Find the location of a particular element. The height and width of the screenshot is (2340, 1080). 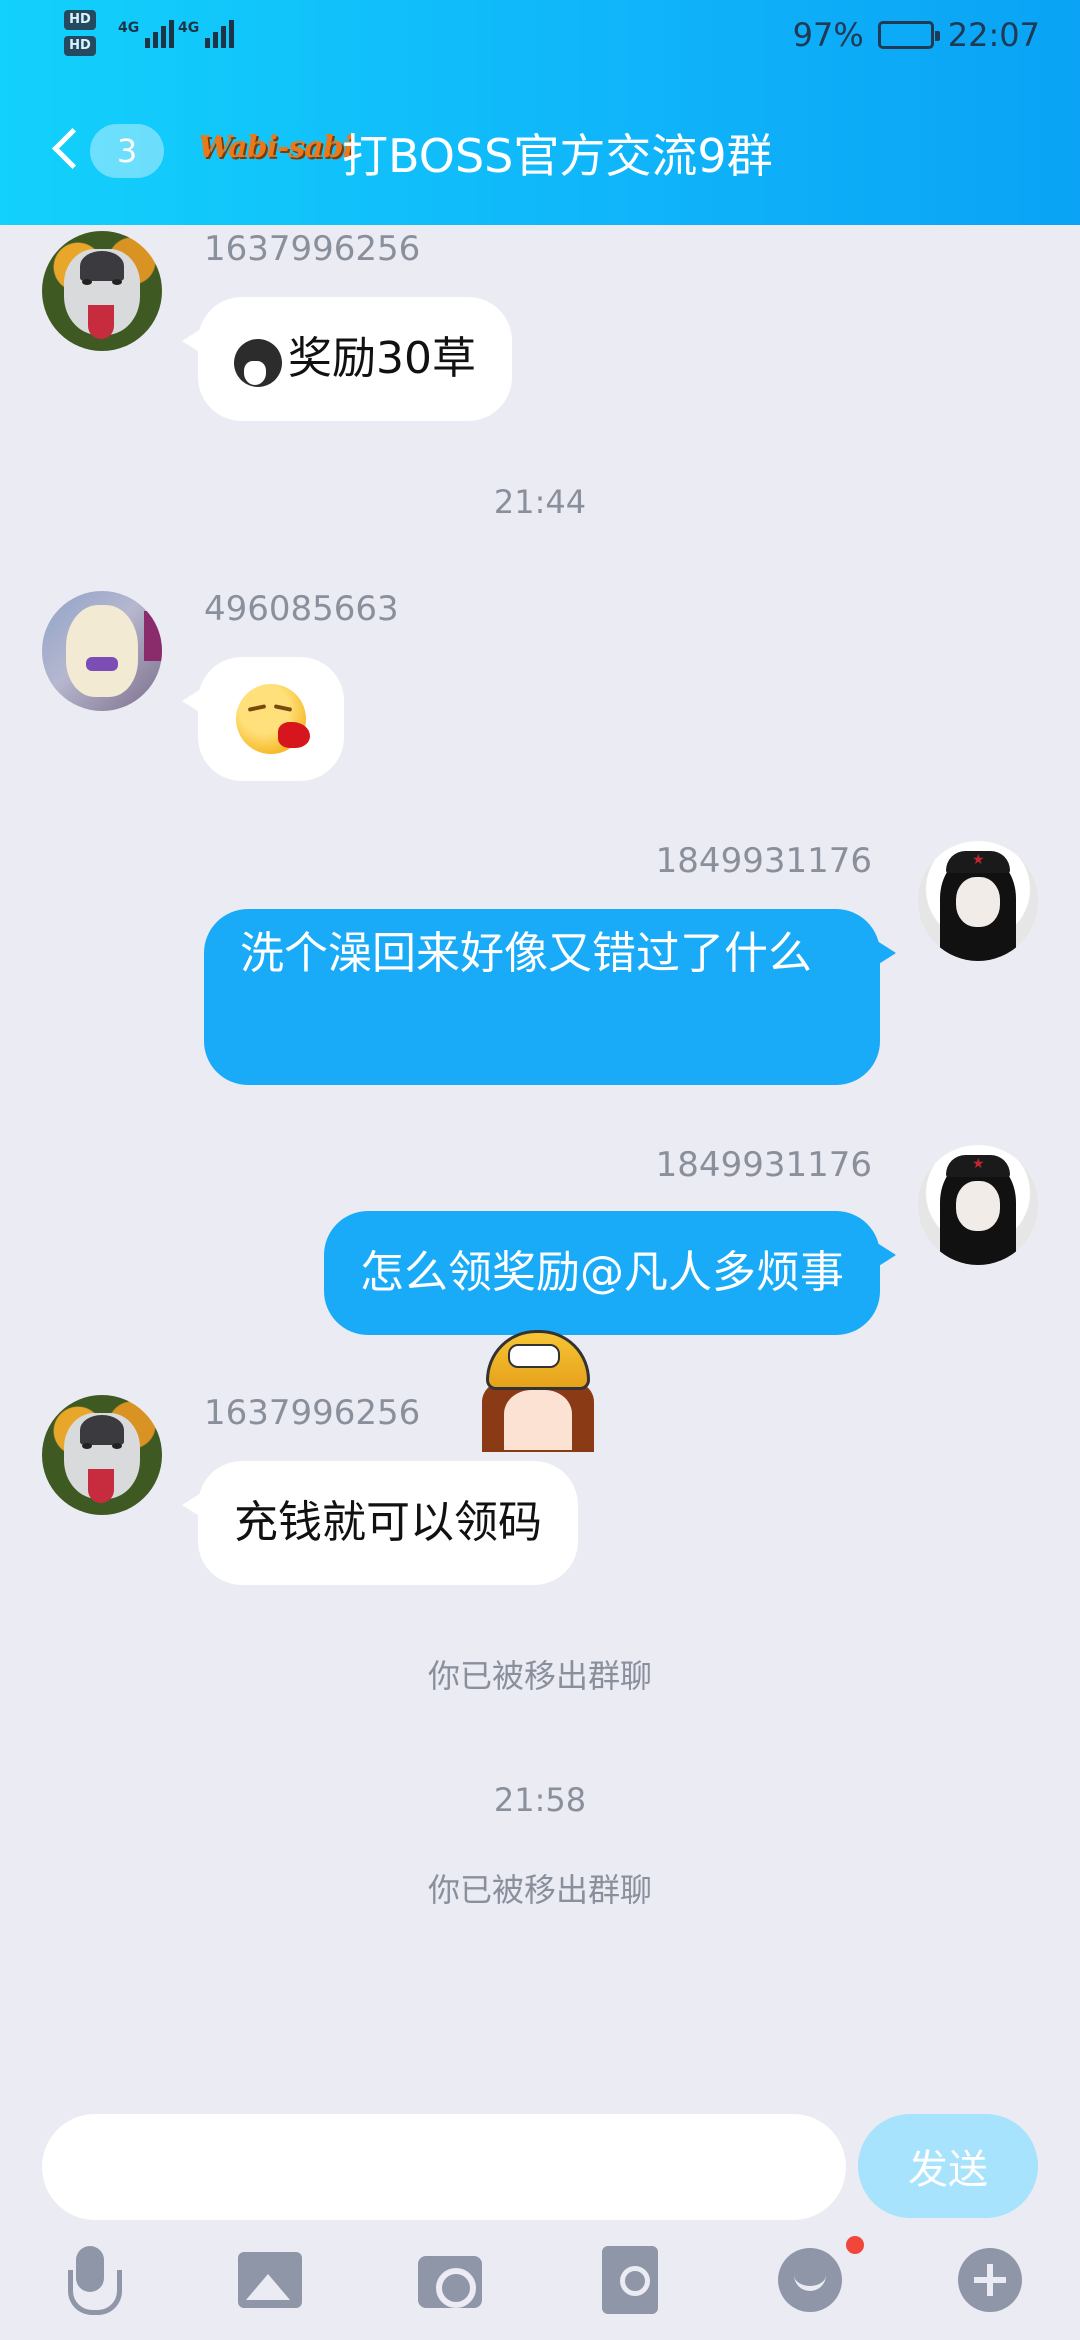

message-bubble: 奖励30草 is located at coordinates (347, 359).